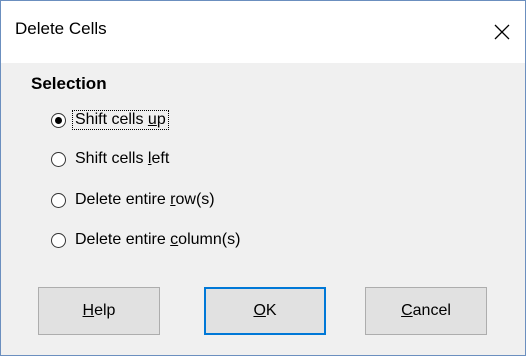  Describe the element at coordinates (99, 311) in the screenshot. I see `help-button: Help` at that location.